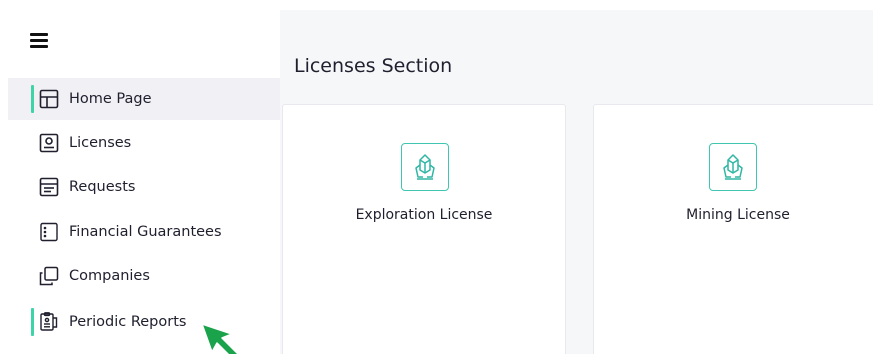  I want to click on sidebar-item-label: Financial Guarantees, so click(145, 232).